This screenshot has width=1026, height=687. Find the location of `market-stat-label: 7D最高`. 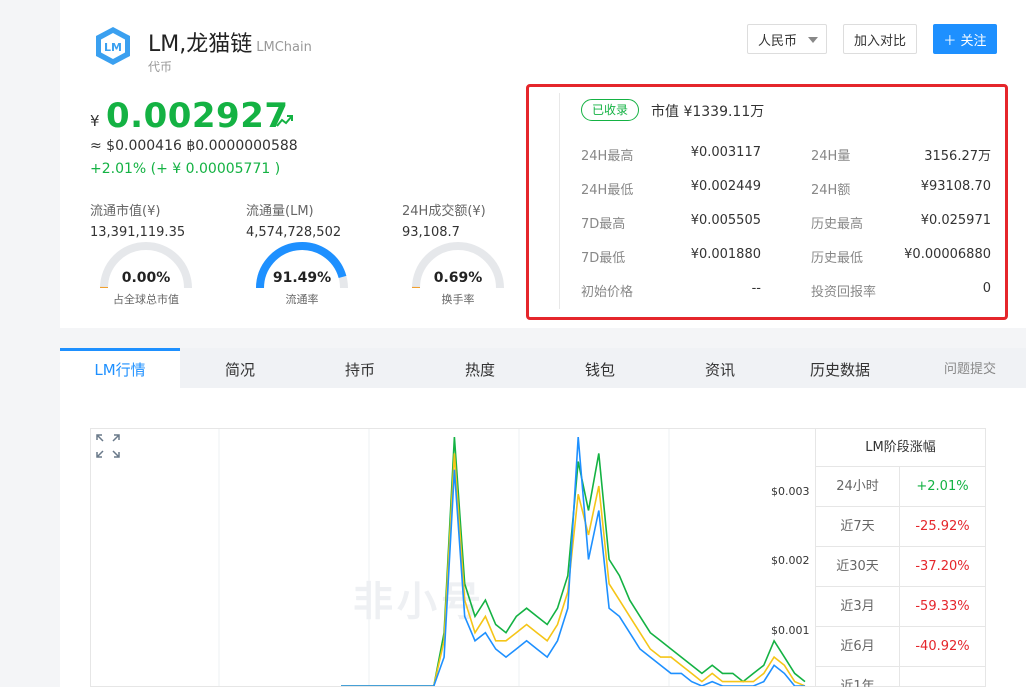

market-stat-label: 7D最高 is located at coordinates (603, 224).